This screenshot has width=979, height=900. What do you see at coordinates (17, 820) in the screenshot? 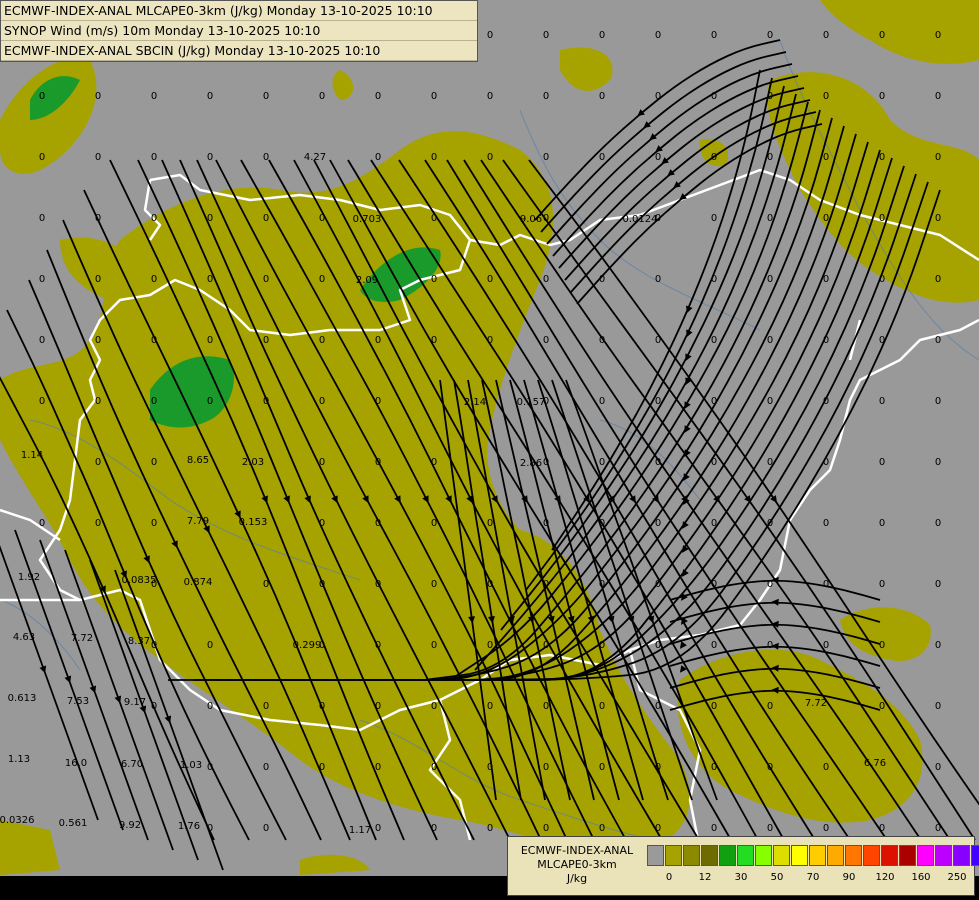
I see `map-value-label: 0.0326` at bounding box center [17, 820].